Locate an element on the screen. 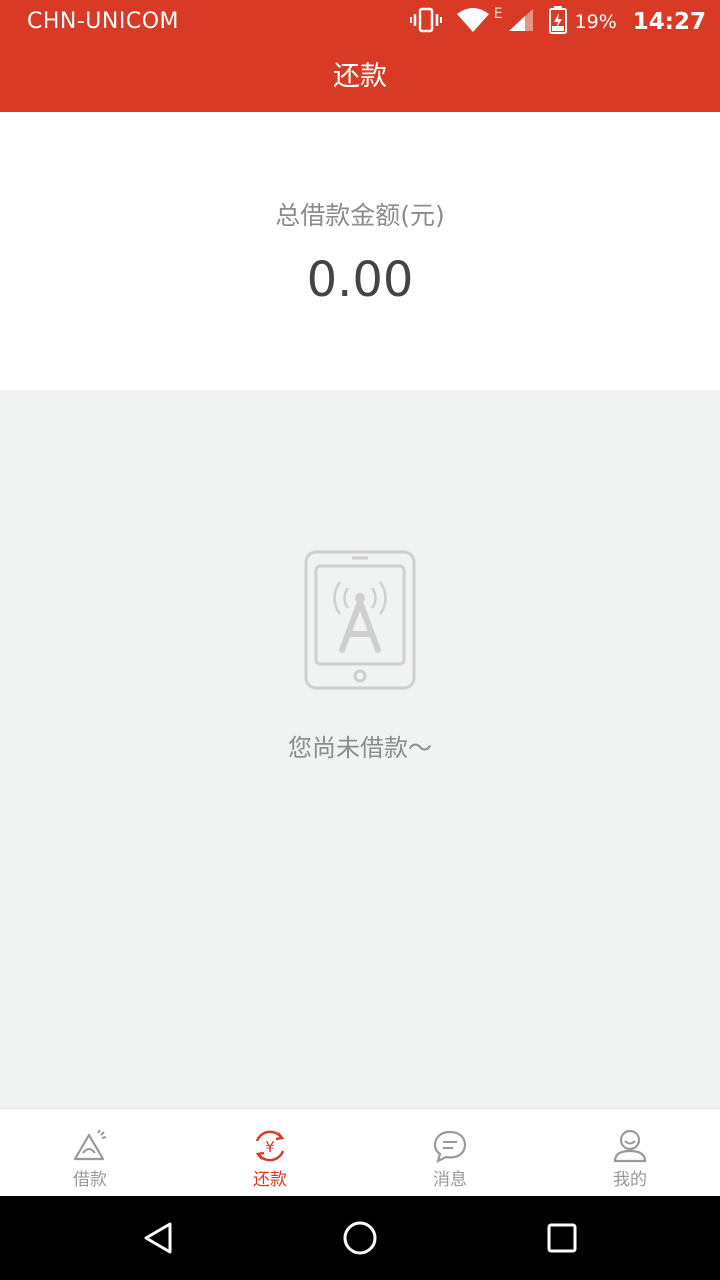 The width and height of the screenshot is (720, 1280). system-nav-bar is located at coordinates (360, 1238).